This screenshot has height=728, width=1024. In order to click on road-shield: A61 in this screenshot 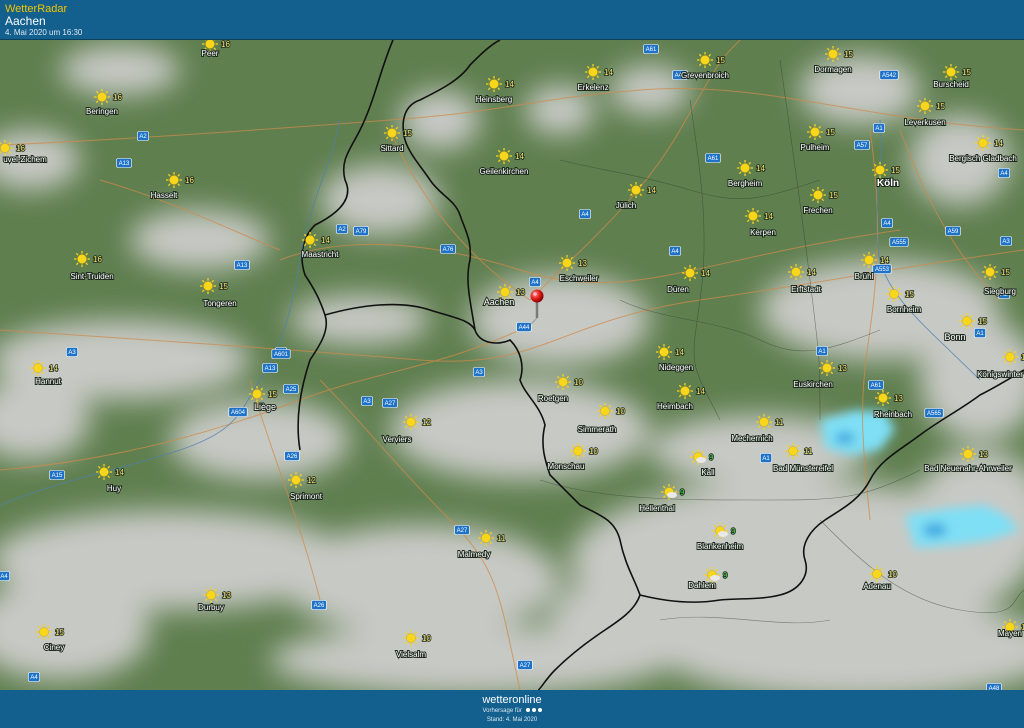, I will do `click(651, 49)`.